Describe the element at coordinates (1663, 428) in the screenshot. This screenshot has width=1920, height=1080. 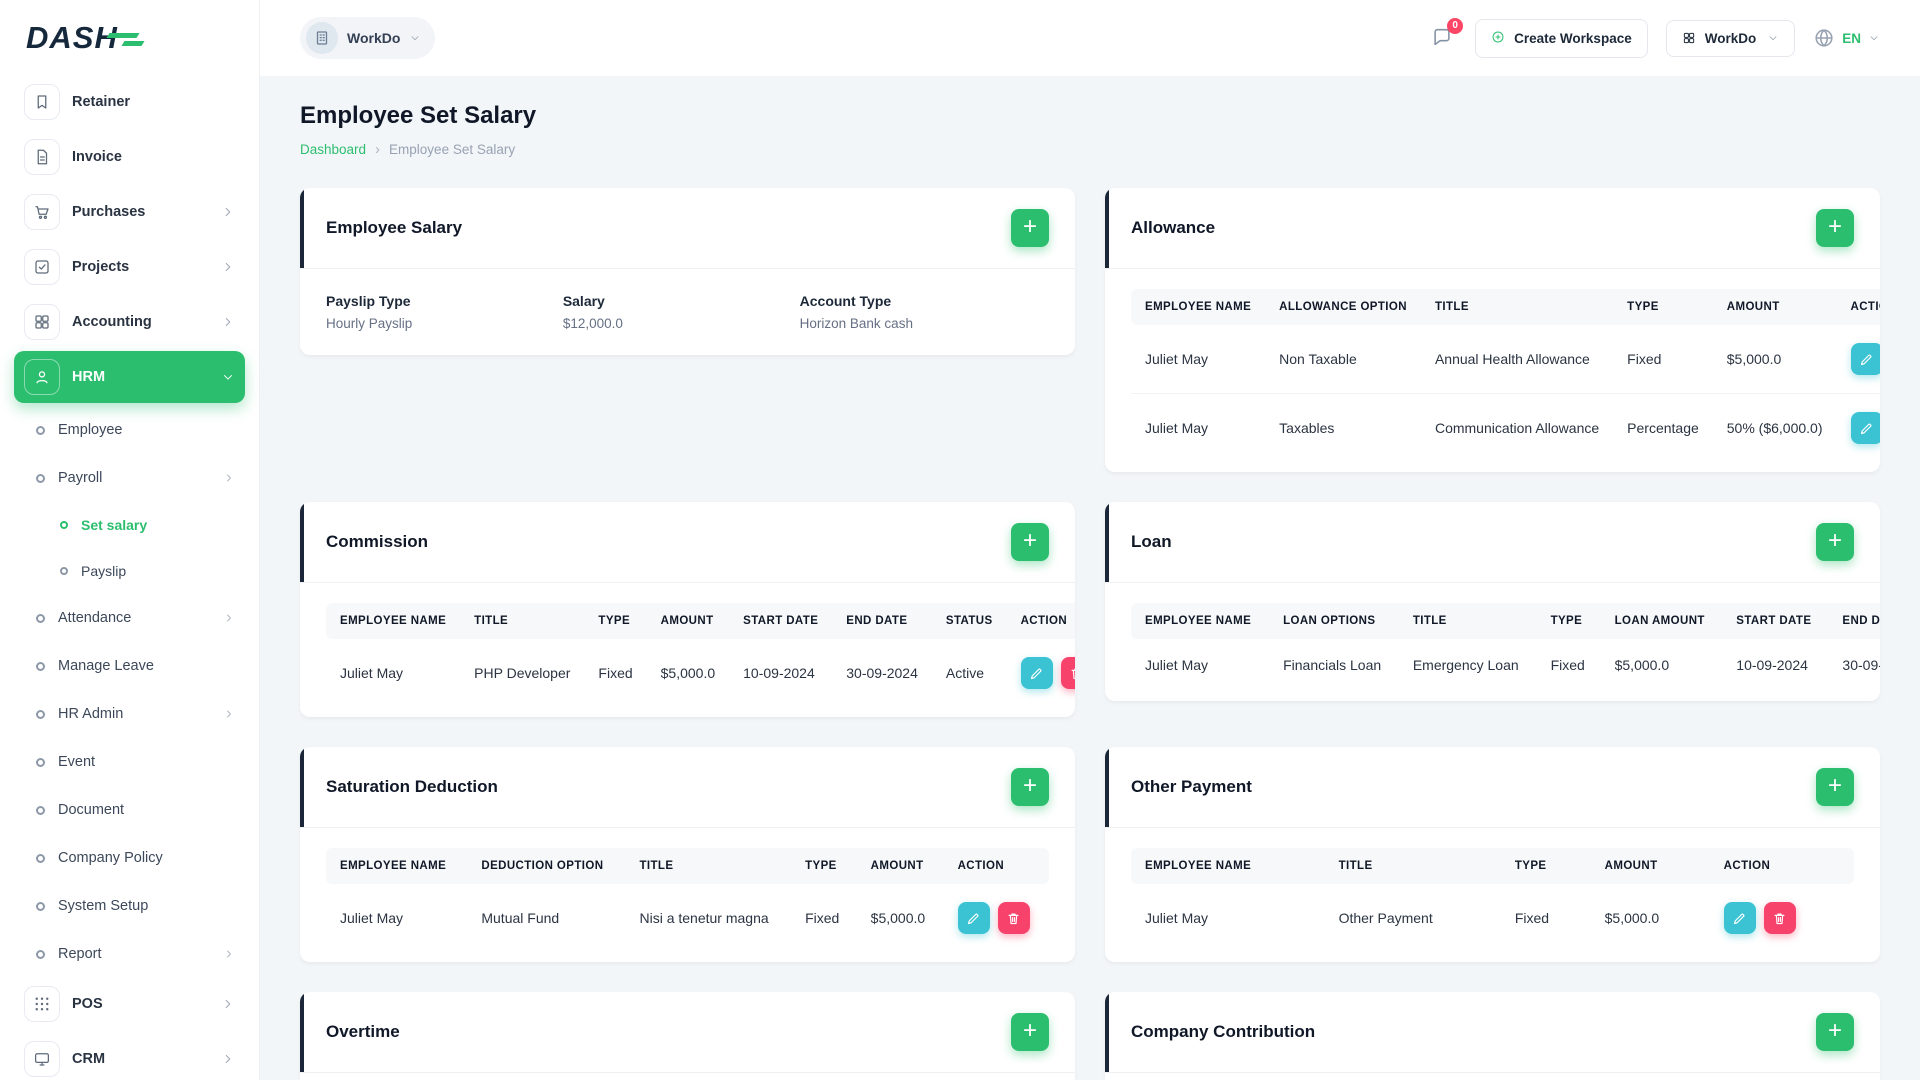
I see `table-cell: Percentage` at that location.